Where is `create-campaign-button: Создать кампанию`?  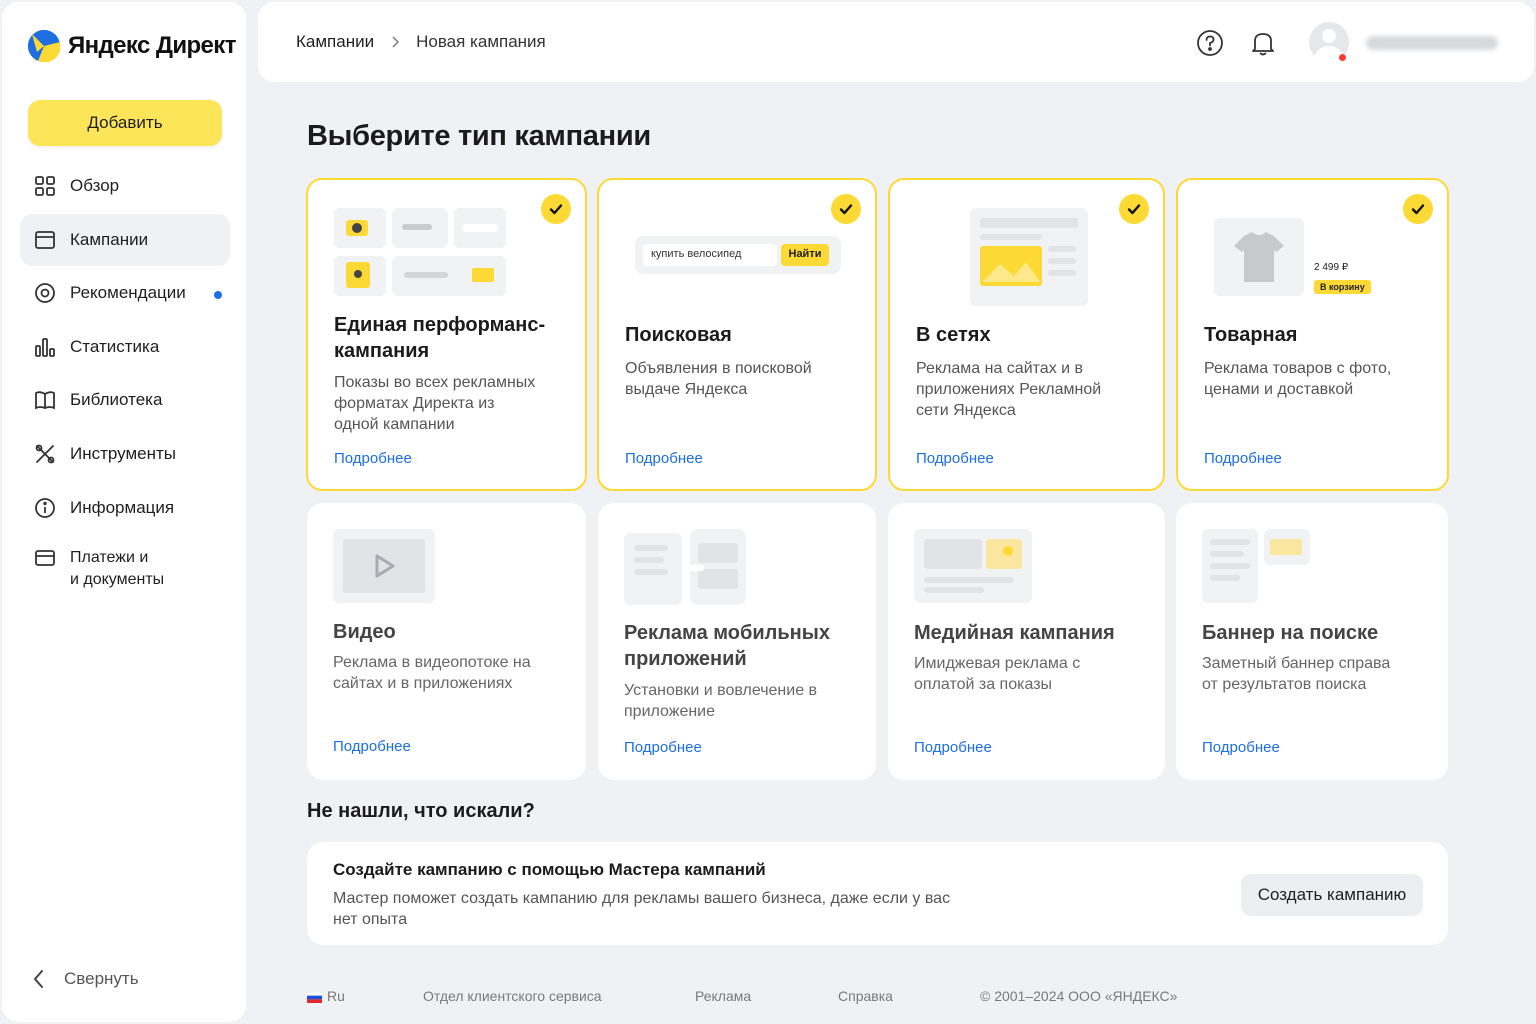
create-campaign-button: Создать кампанию is located at coordinates (1332, 895).